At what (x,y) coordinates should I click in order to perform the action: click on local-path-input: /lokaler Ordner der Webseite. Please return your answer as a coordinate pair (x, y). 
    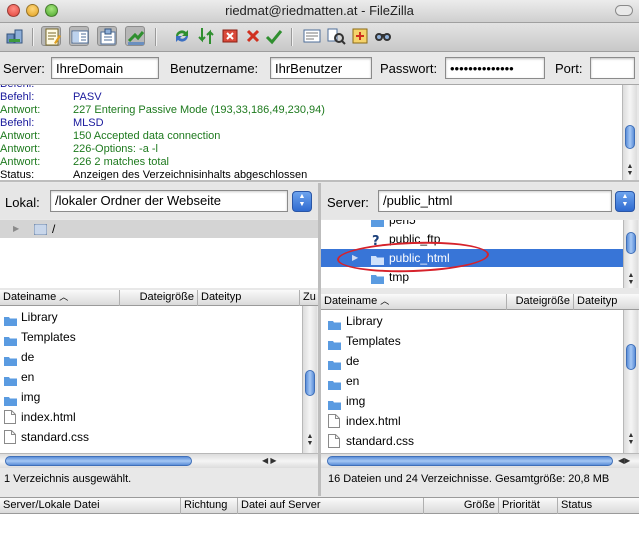
    Looking at the image, I should click on (169, 201).